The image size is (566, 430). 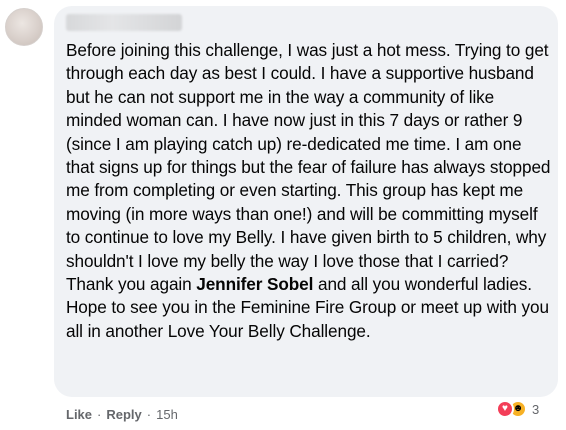 I want to click on author-name-blurred, so click(x=124, y=22).